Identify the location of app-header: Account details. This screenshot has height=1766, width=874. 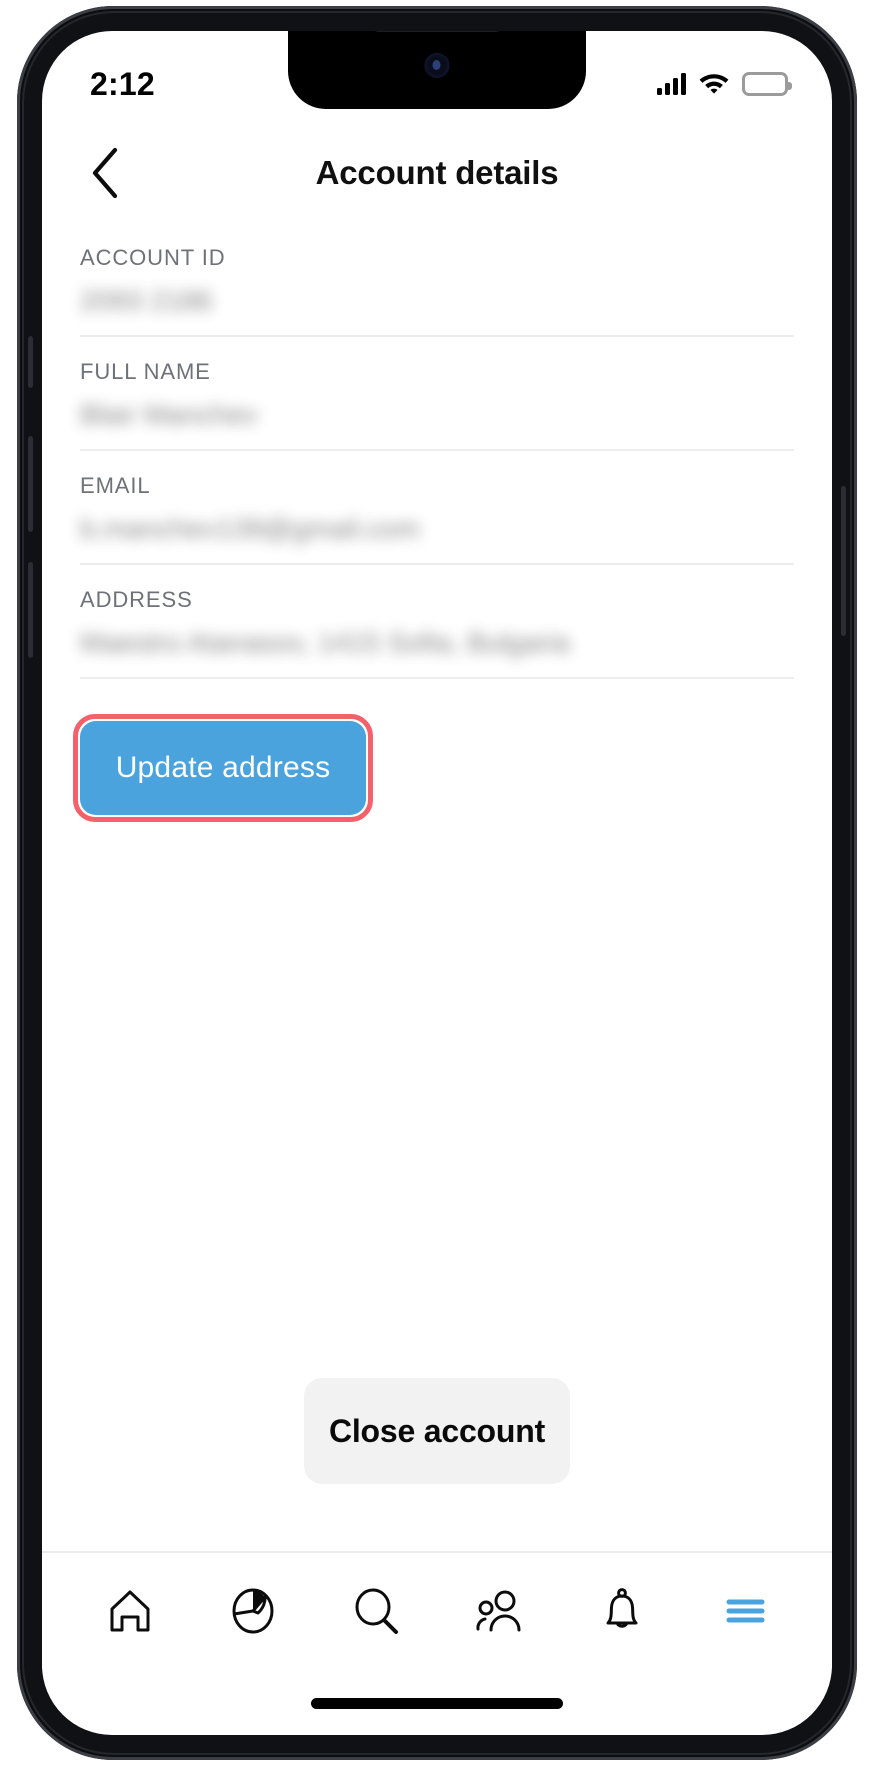
(437, 173).